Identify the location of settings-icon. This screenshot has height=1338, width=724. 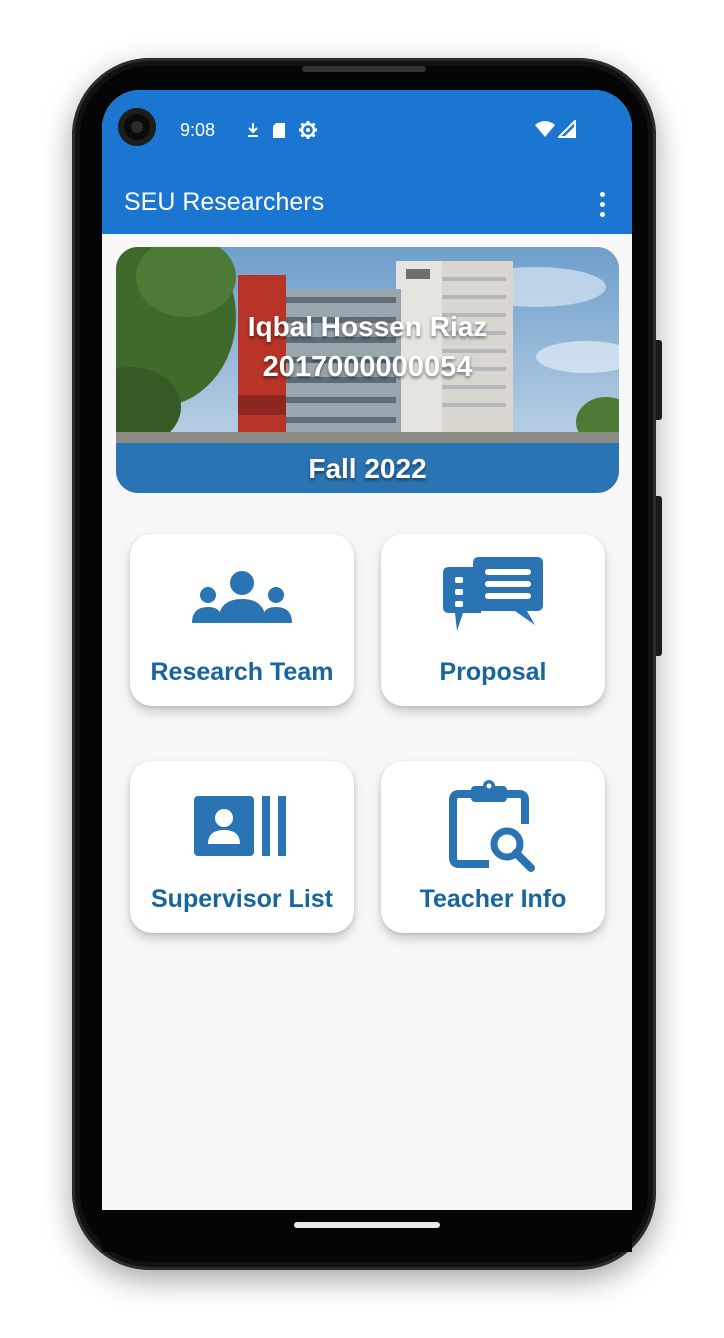
(308, 130).